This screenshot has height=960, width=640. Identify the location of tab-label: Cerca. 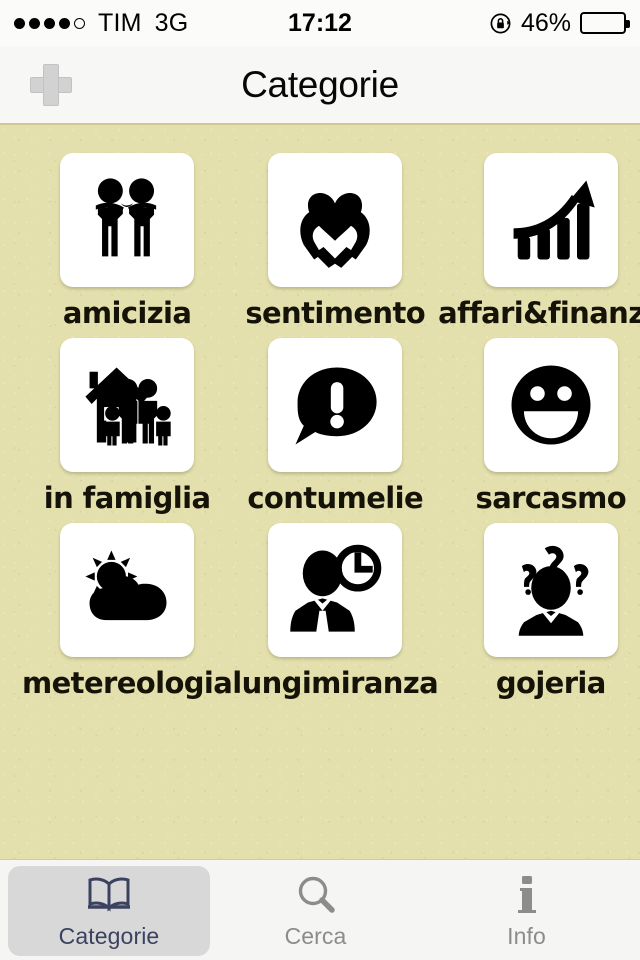
(315, 936).